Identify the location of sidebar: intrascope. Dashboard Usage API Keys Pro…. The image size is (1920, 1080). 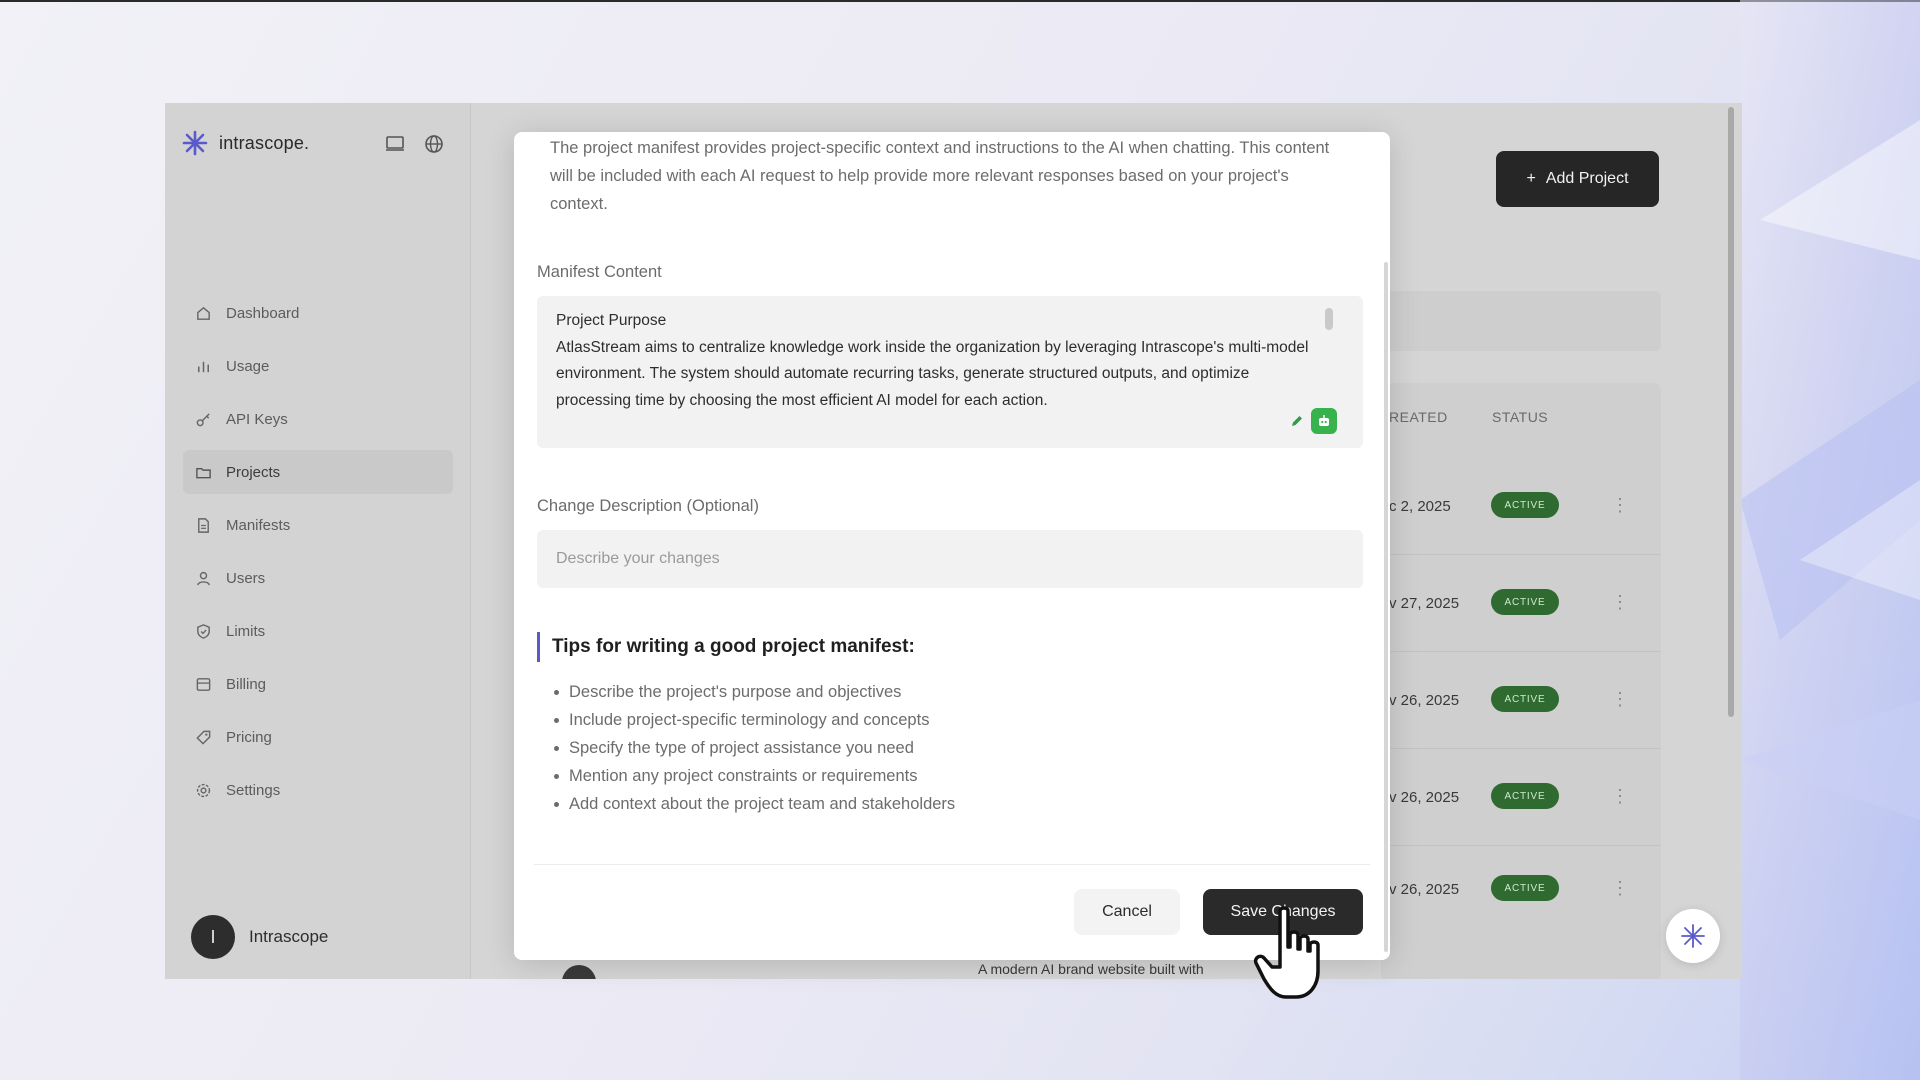
(318, 541).